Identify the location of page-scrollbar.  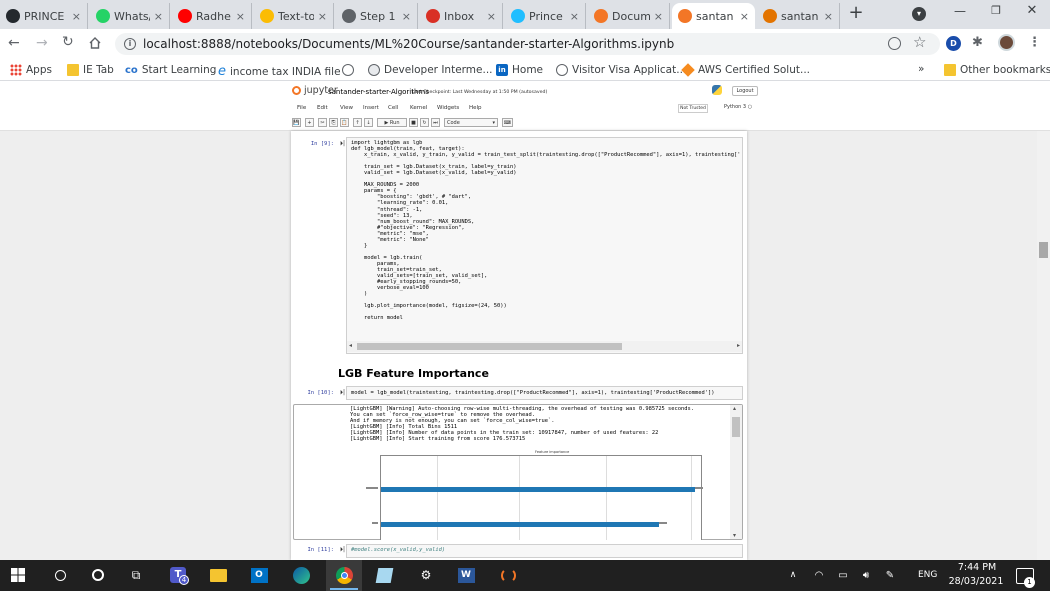
(1043, 345).